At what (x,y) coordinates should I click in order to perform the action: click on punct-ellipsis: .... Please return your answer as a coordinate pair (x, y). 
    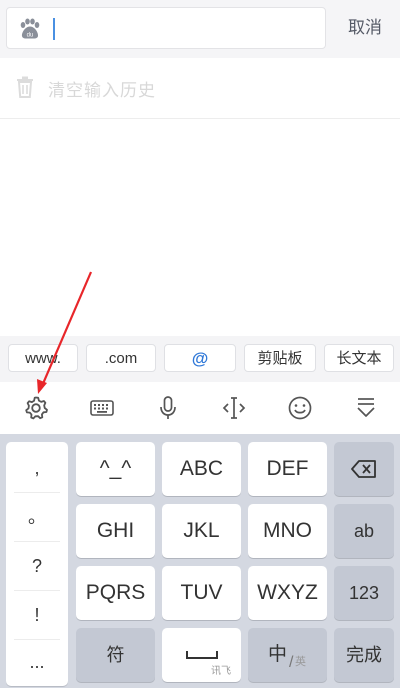
    Looking at the image, I should click on (37, 662).